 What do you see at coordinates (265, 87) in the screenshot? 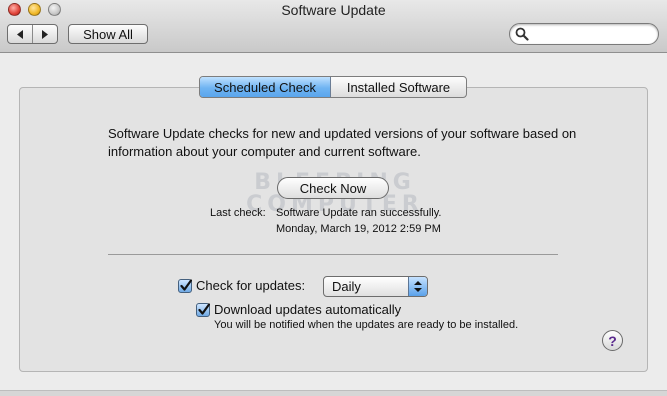
I see `tab-scheduled-check: Scheduled Check` at bounding box center [265, 87].